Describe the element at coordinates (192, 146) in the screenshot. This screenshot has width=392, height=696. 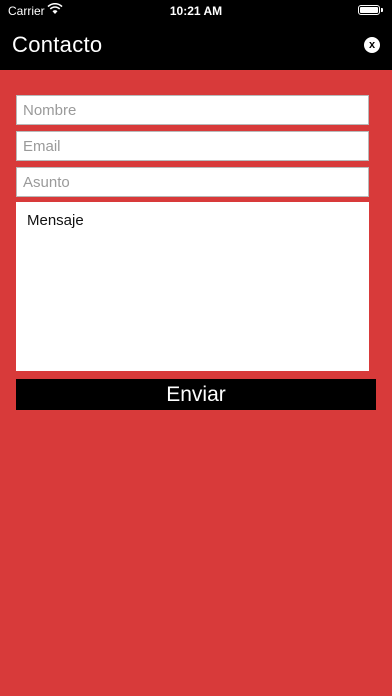
I see `email-field: Email` at that location.